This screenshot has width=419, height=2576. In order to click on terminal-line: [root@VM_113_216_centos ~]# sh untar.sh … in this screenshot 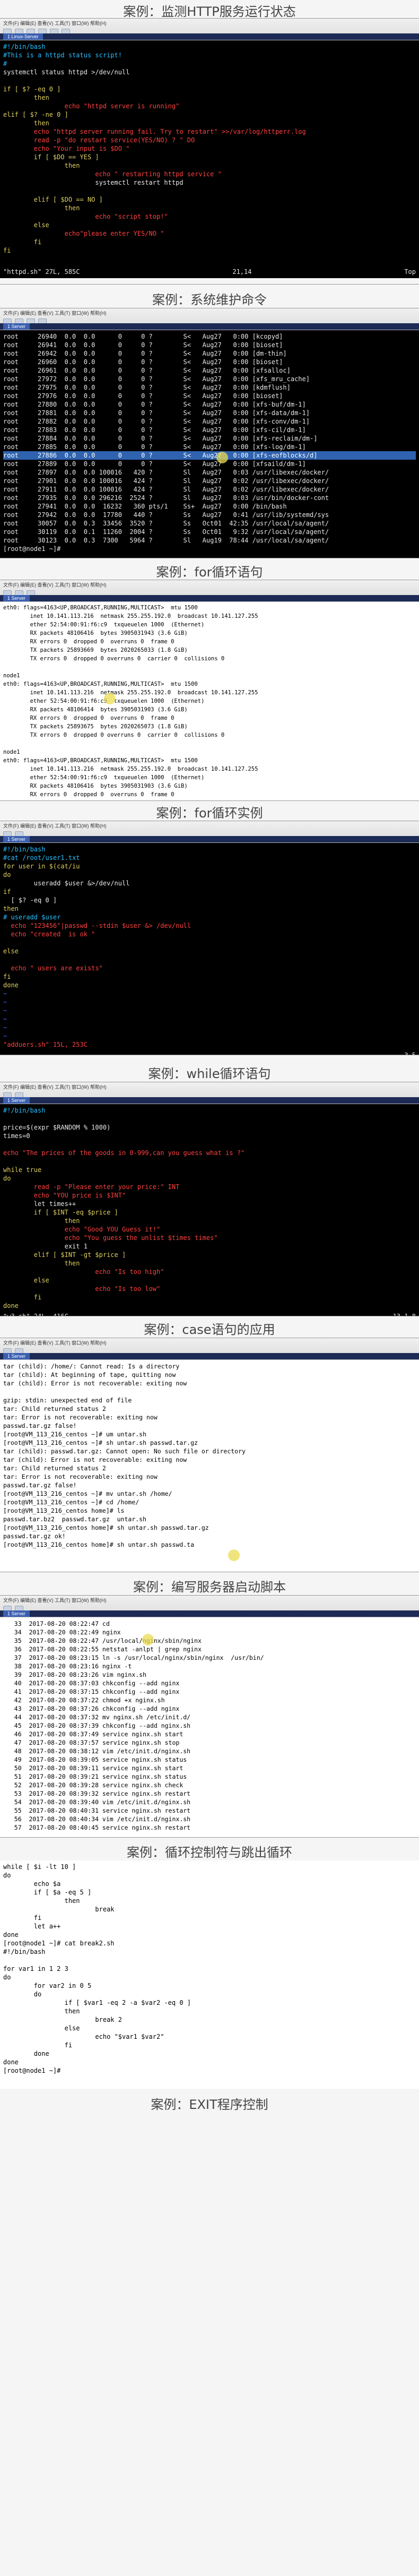, I will do `click(101, 1442)`.